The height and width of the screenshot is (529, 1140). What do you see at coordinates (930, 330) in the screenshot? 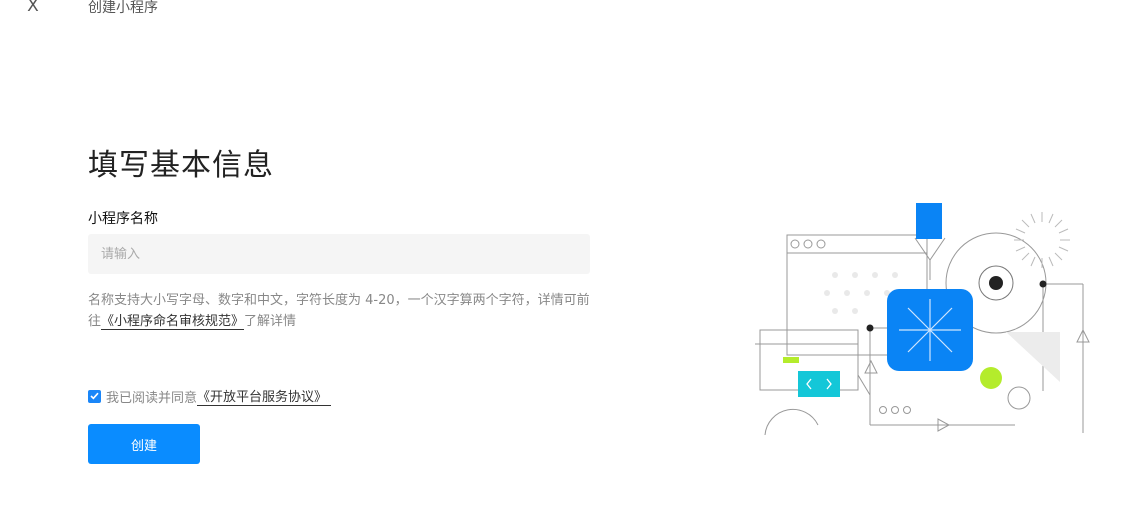
I see `sparkle-icon` at bounding box center [930, 330].